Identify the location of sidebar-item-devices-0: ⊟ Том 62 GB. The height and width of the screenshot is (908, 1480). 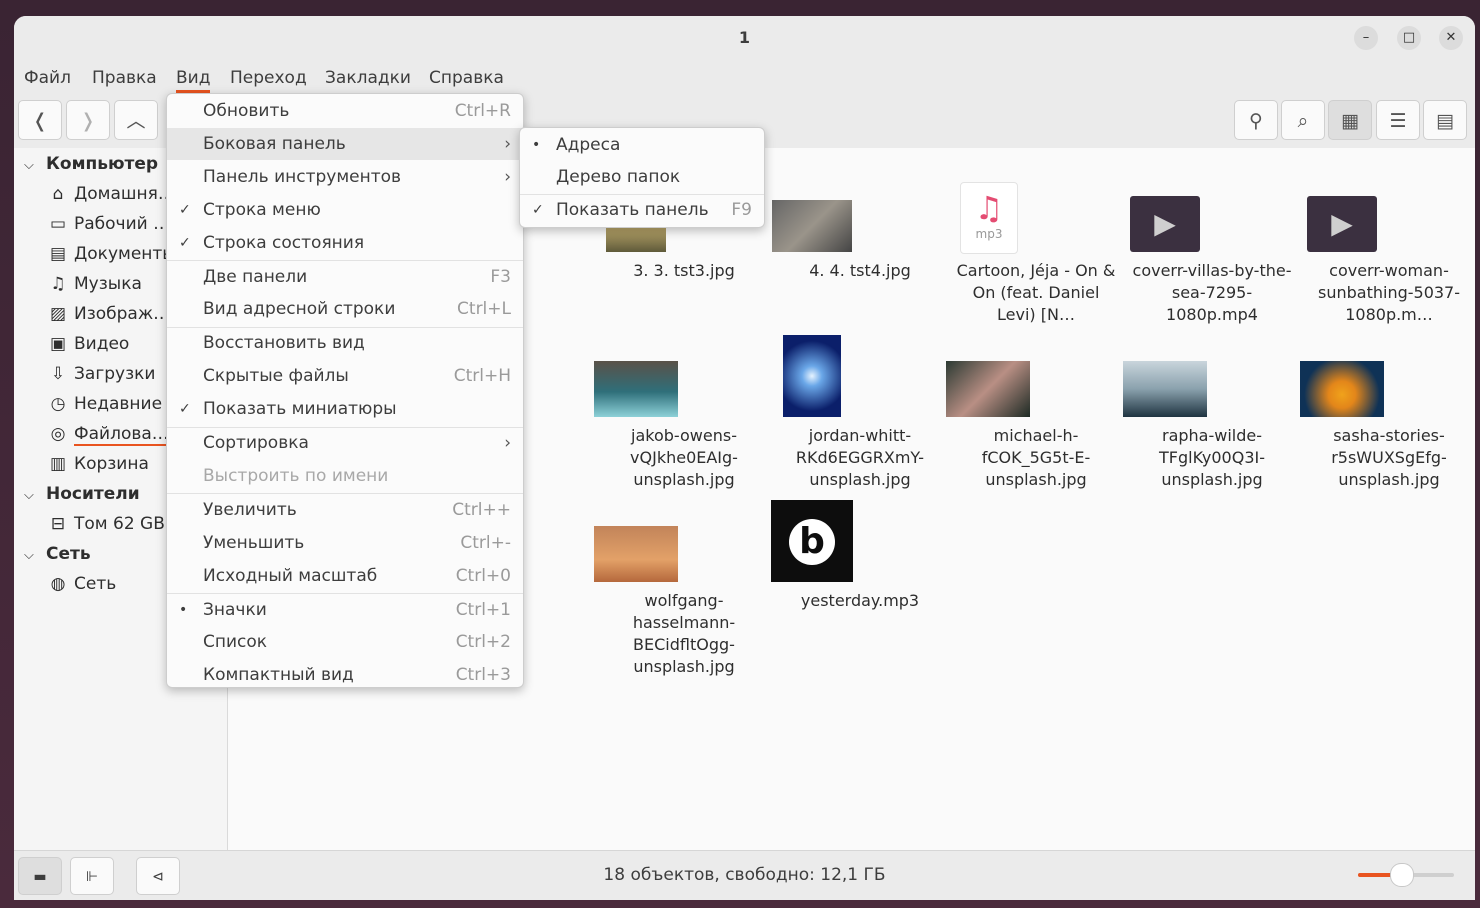
(106, 524).